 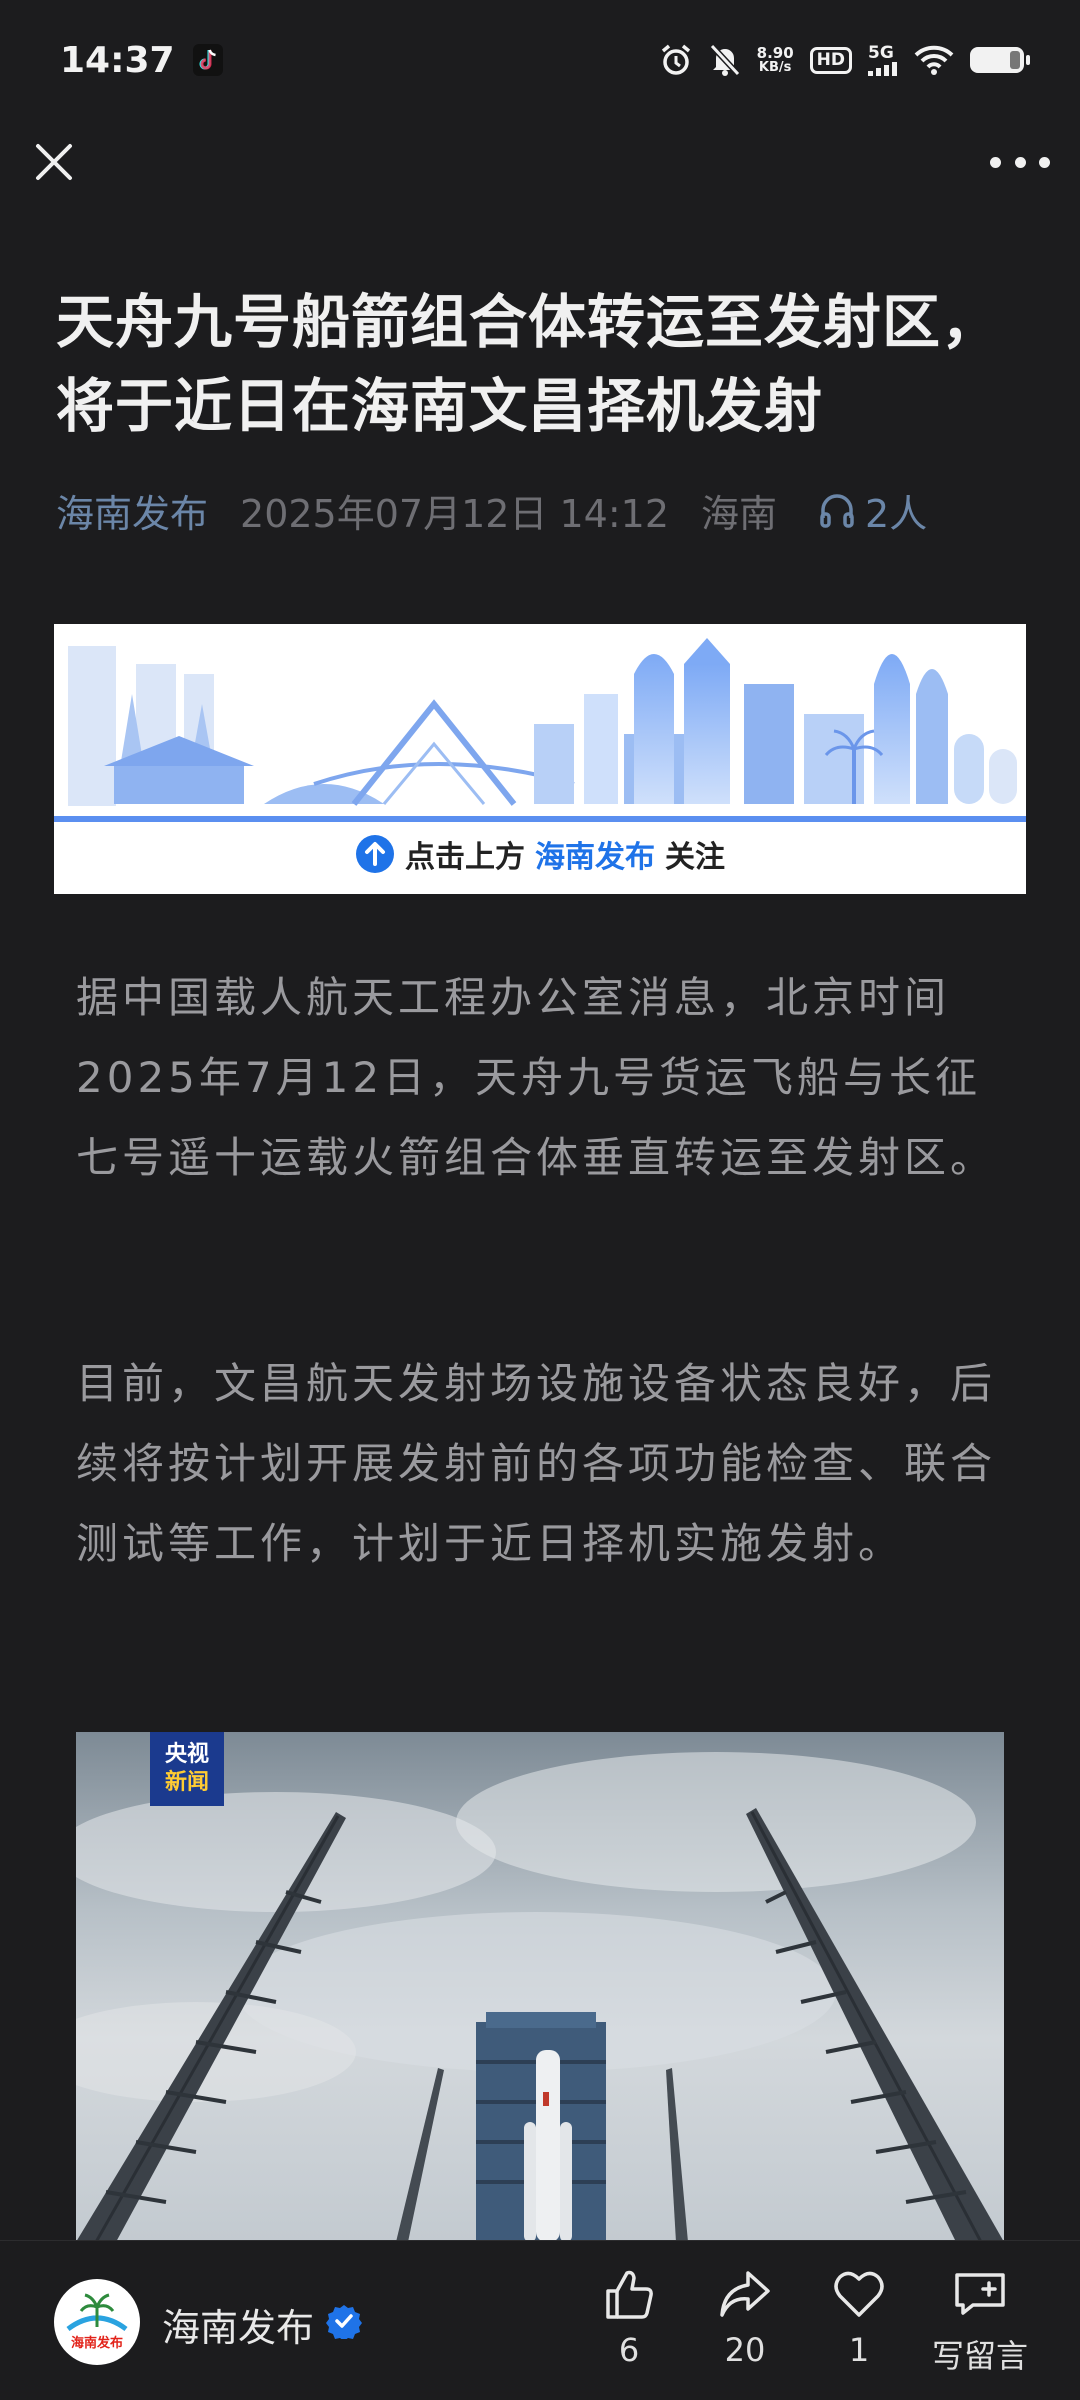 I want to click on headphones-icon, so click(x=837, y=511).